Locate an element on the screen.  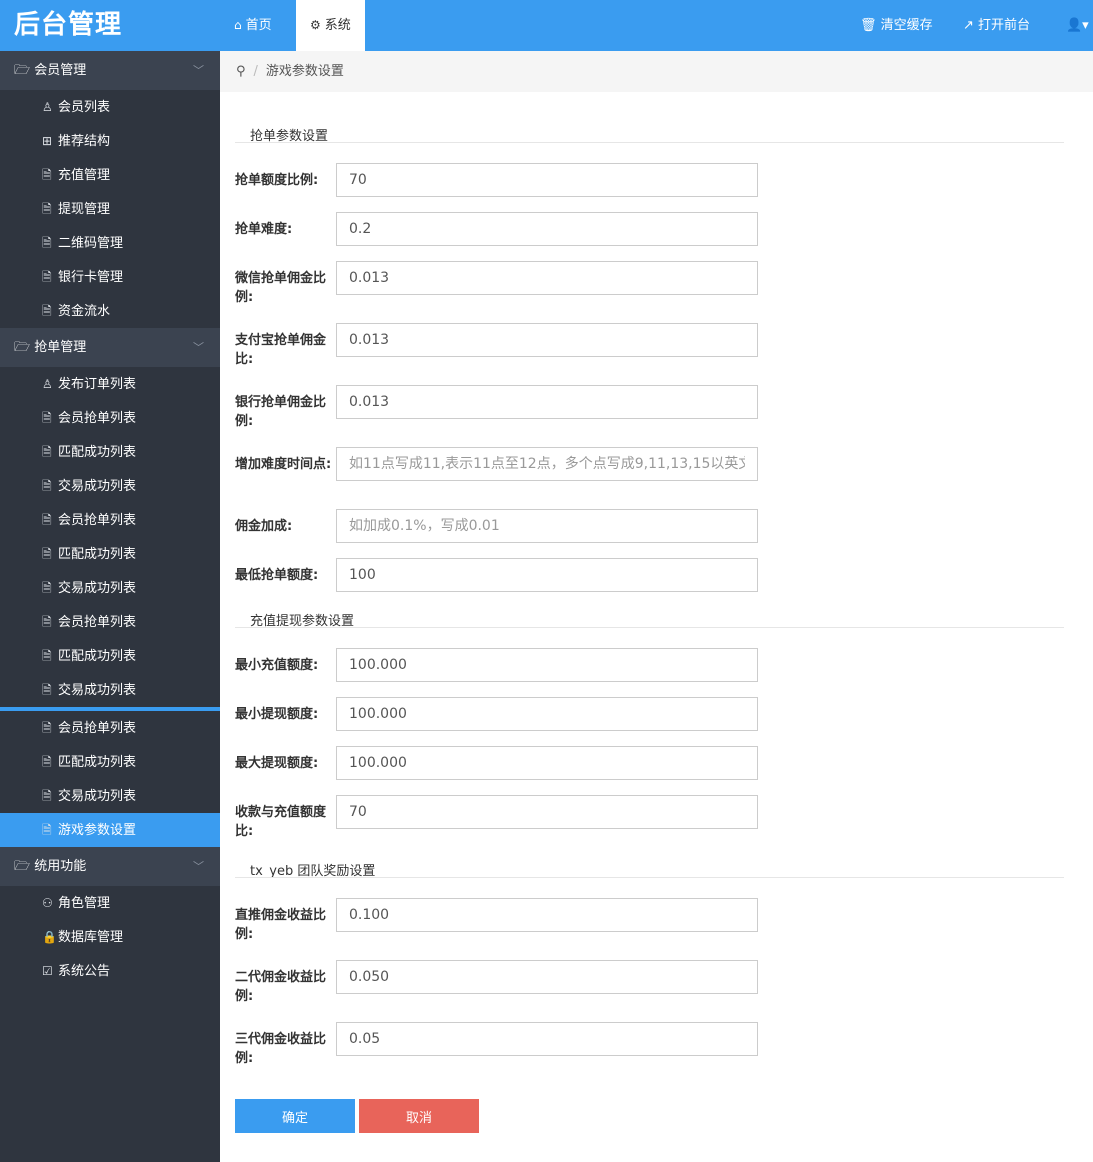
lock-icon: 🔒 is located at coordinates (49, 937).